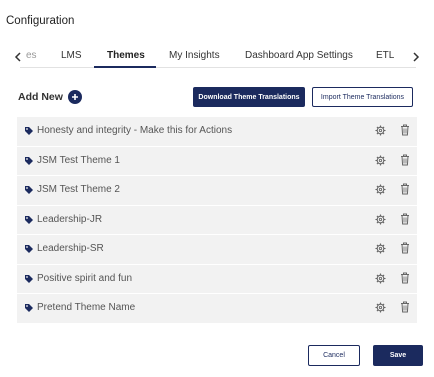 The width and height of the screenshot is (434, 377). I want to click on import-theme-translations-button: Import Theme Translations, so click(362, 97).